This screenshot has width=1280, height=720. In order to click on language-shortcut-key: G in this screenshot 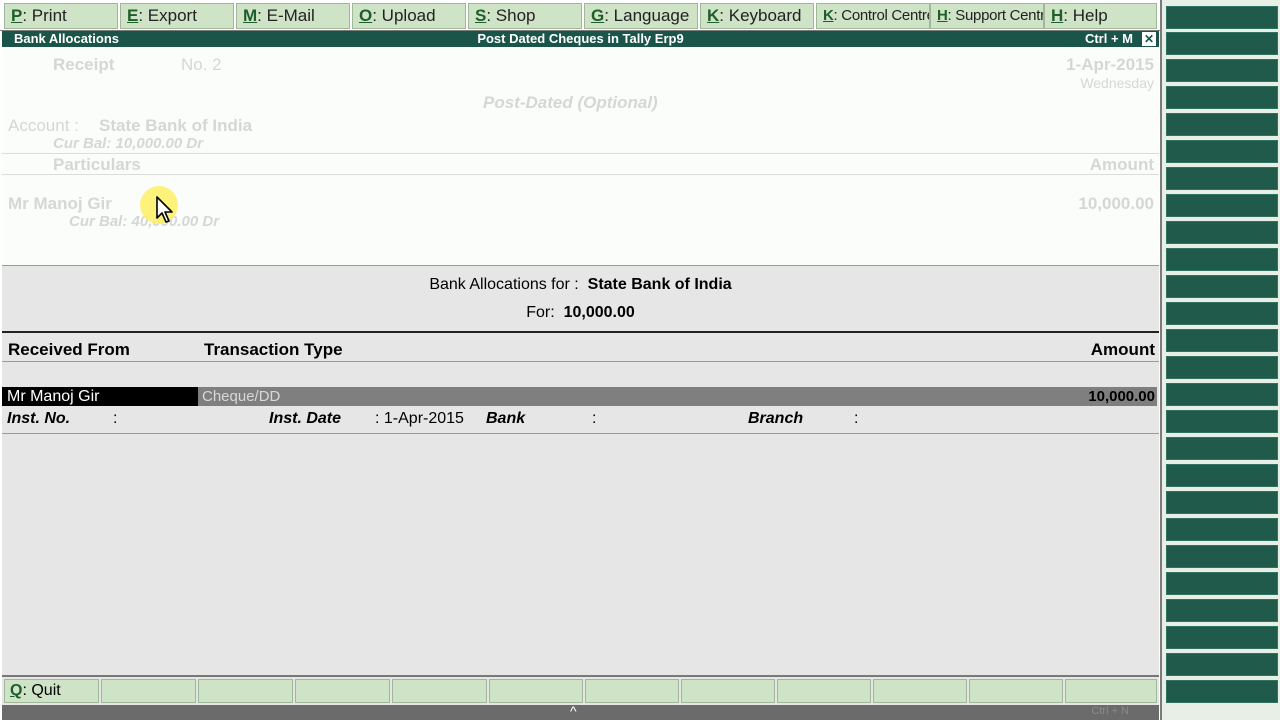, I will do `click(598, 15)`.